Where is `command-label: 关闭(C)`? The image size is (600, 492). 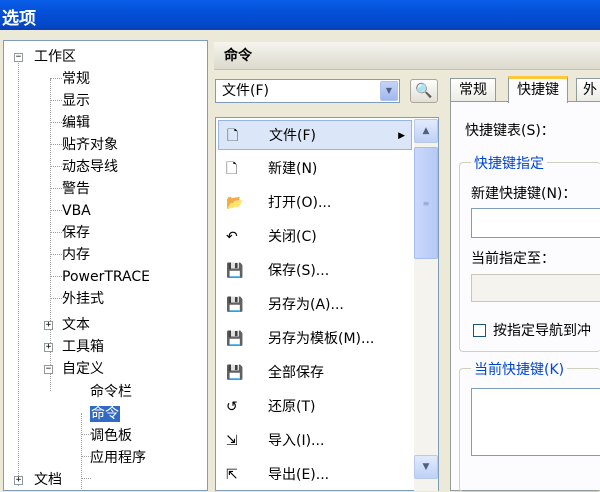
command-label: 关闭(C) is located at coordinates (292, 237).